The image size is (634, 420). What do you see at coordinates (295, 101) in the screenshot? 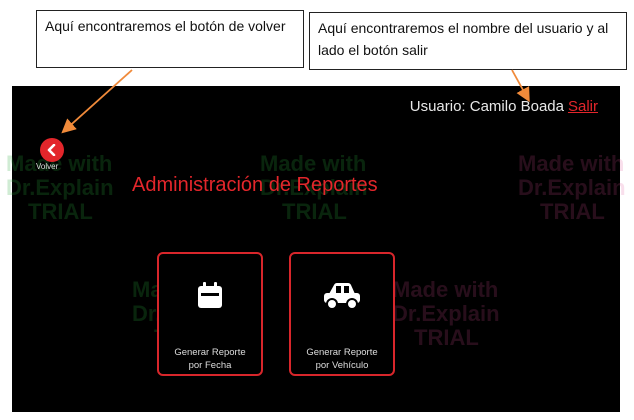
I see `annotation-arrows` at bounding box center [295, 101].